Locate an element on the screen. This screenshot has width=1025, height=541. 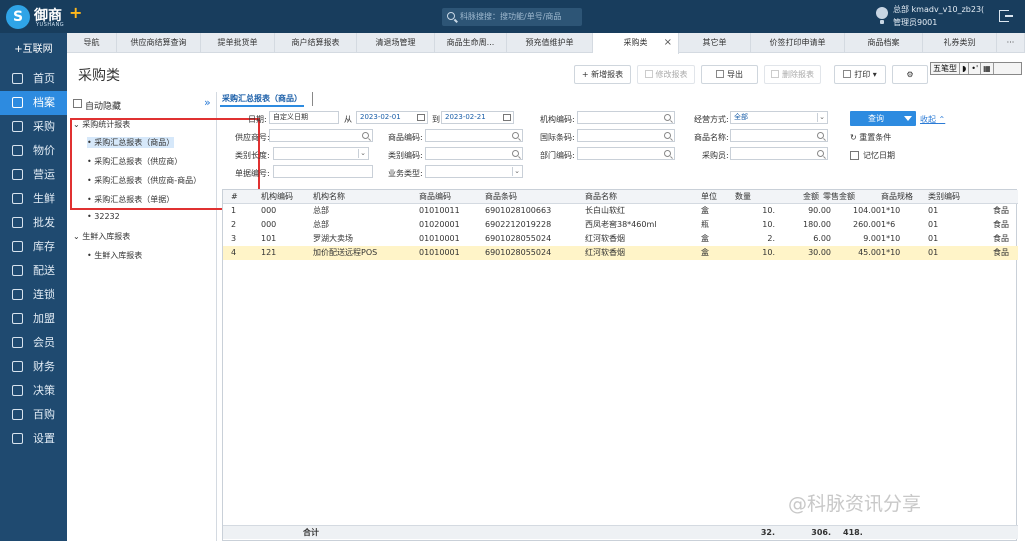
tree-item-purchase-4: • 32232 is located at coordinates (103, 216).